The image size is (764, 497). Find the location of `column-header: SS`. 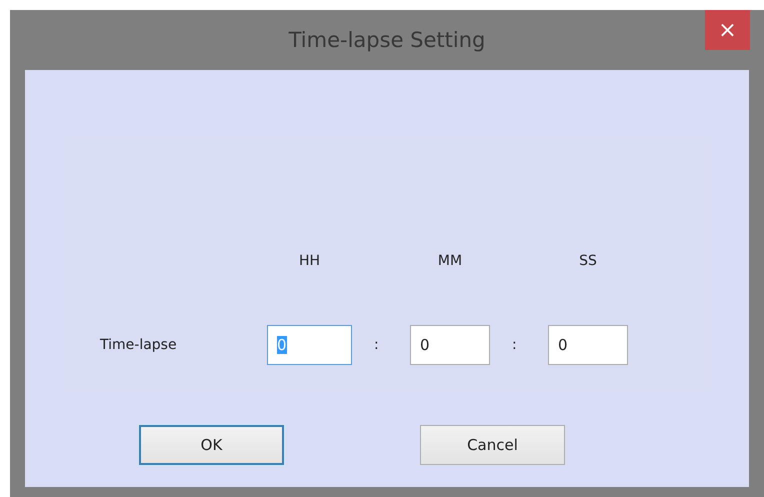

column-header: SS is located at coordinates (588, 261).